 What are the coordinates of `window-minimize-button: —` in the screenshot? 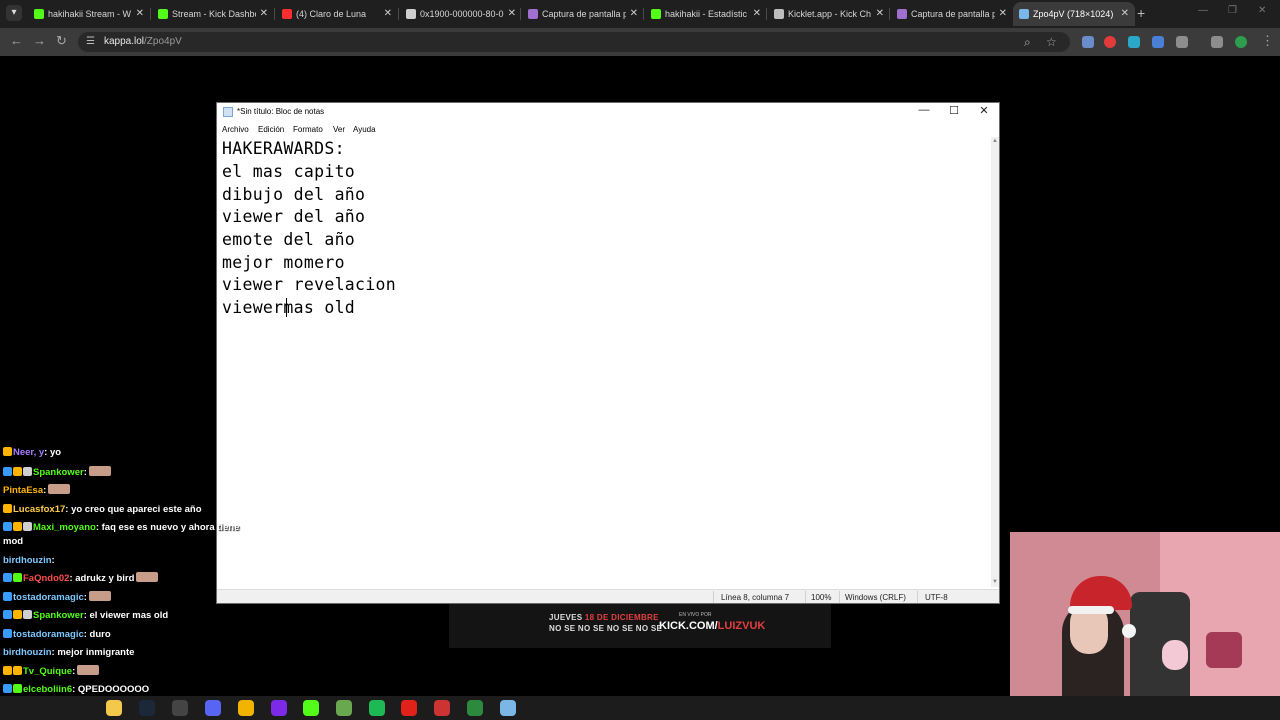 It's located at (1203, 10).